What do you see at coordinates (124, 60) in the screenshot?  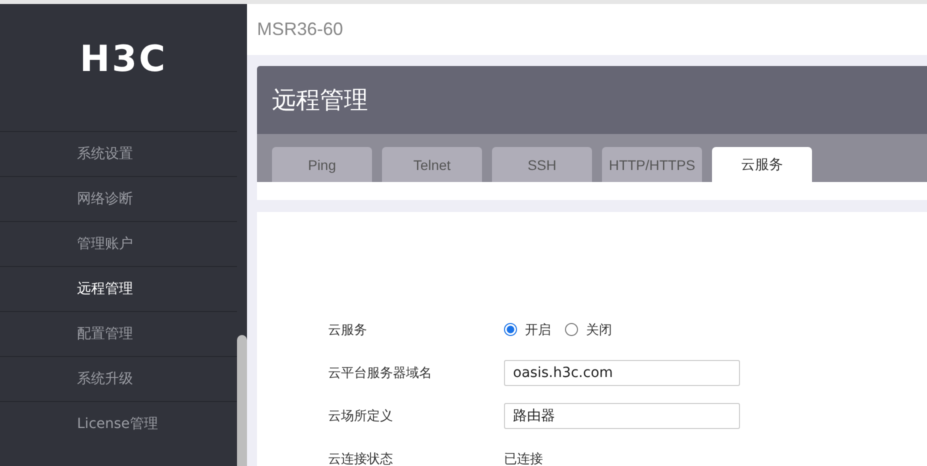 I see `logo: H3C` at bounding box center [124, 60].